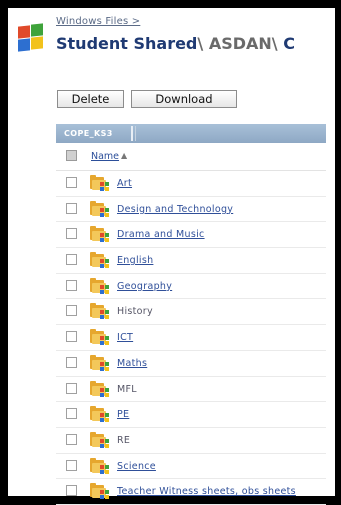  I want to click on folder-name-link: RE, so click(123, 440).